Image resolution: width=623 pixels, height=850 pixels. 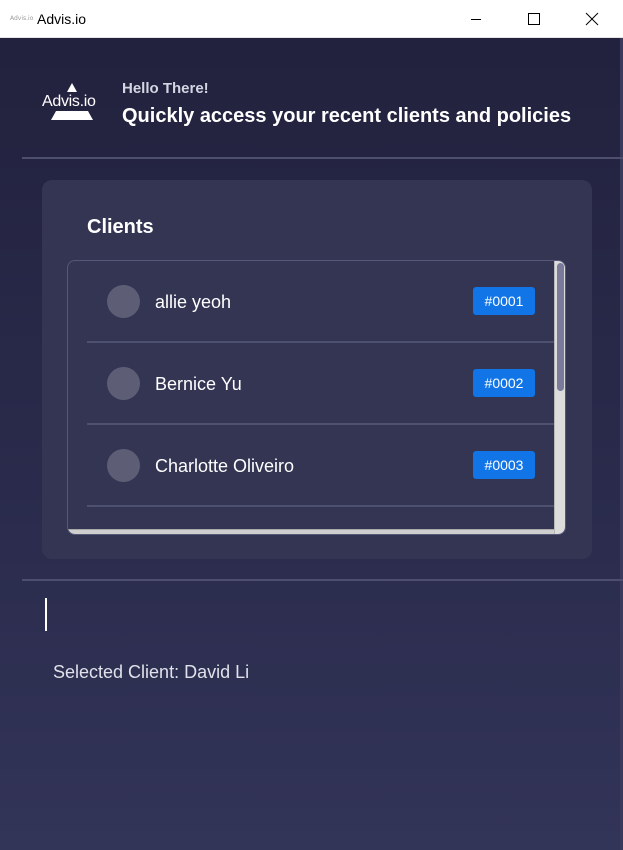 What do you see at coordinates (311, 302) in the screenshot?
I see `client-row: allie yeoh #0001` at bounding box center [311, 302].